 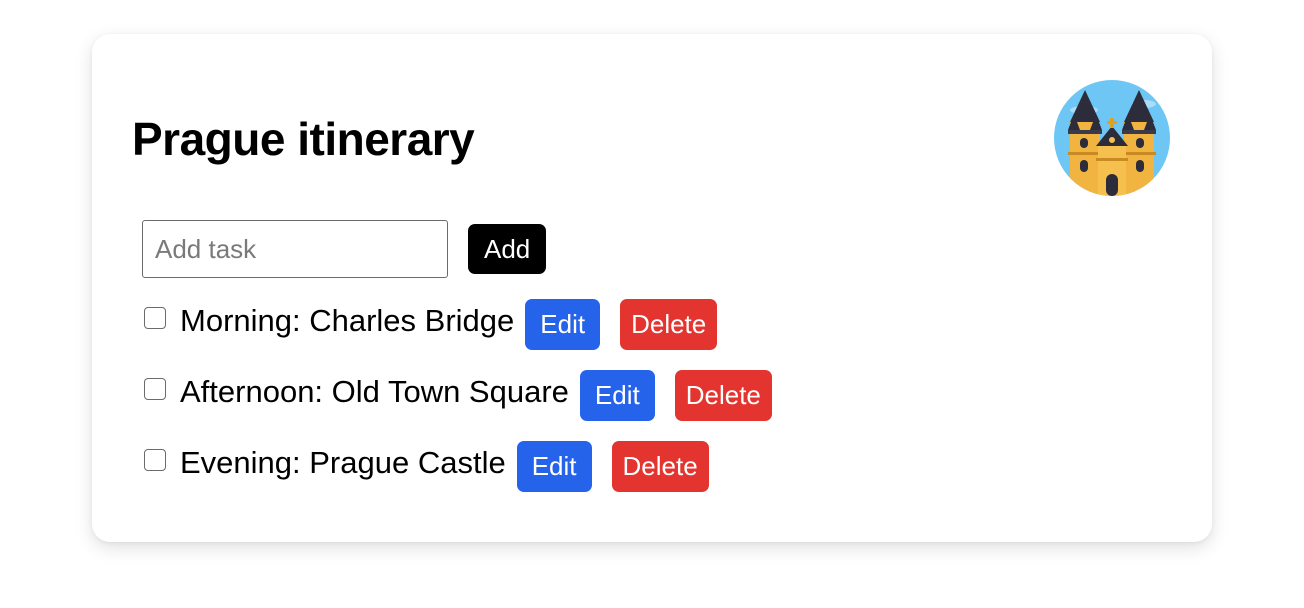 What do you see at coordinates (343, 462) in the screenshot?
I see `task-text: Evening: Prague Castle` at bounding box center [343, 462].